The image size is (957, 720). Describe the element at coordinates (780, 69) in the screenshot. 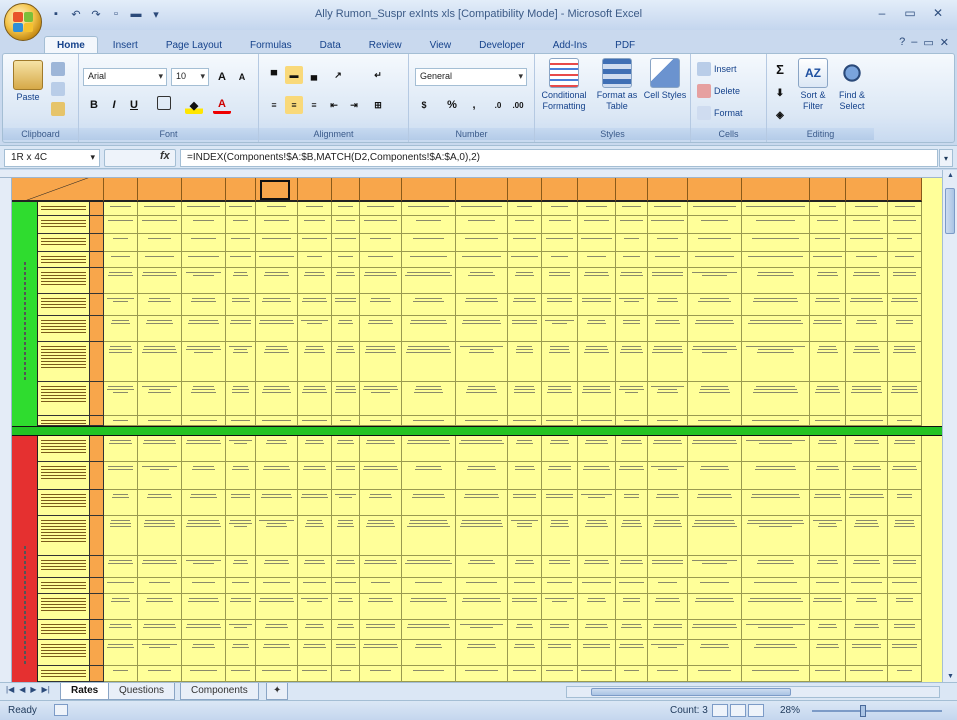

I see `autosum-icon: Σ` at that location.